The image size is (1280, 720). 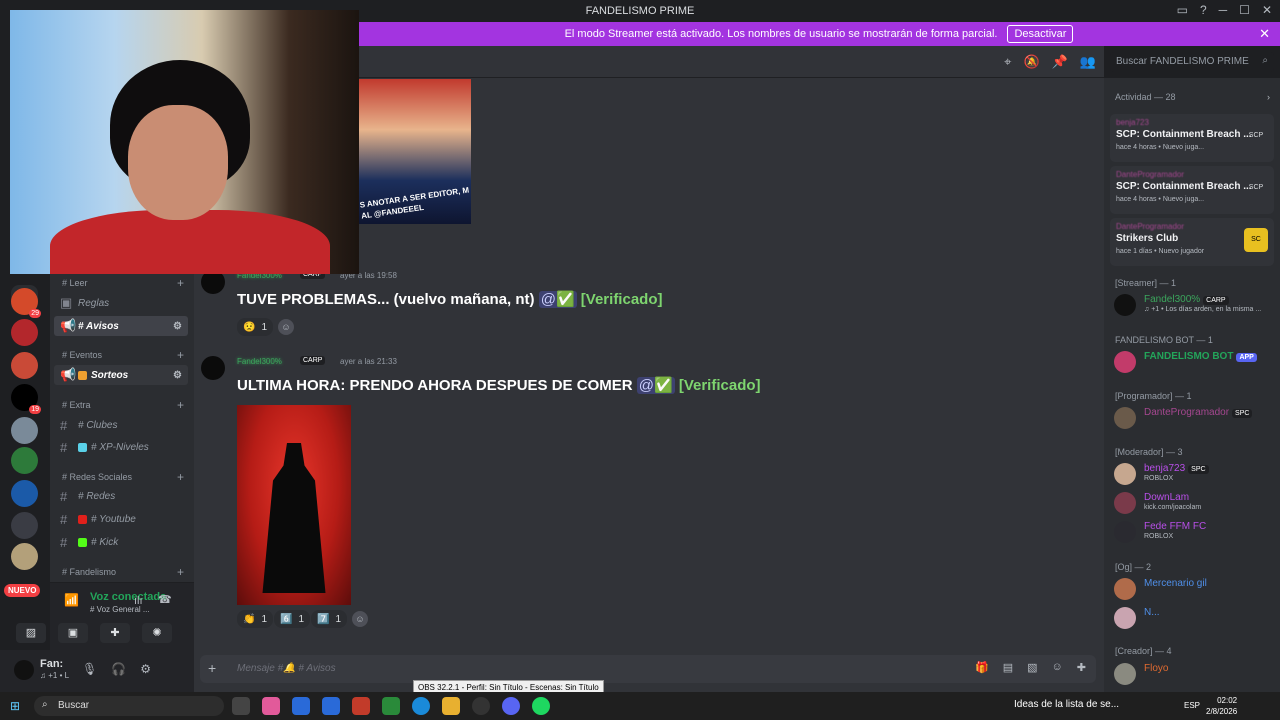 What do you see at coordinates (541, 706) in the screenshot?
I see `spotify-icon` at bounding box center [541, 706].